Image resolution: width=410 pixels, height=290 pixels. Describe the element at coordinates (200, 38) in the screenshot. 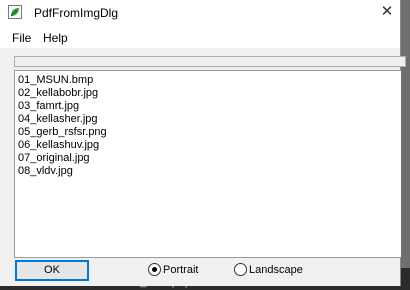

I see `menu-bar: File Help` at that location.